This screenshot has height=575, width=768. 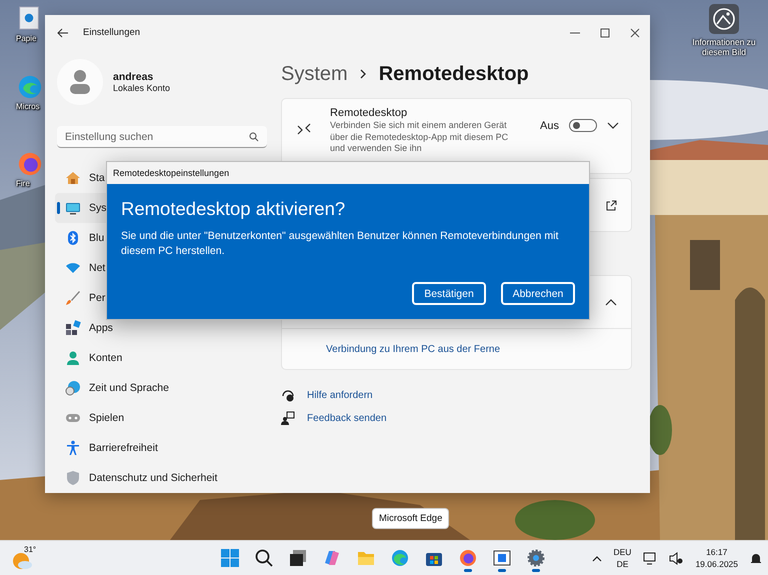 What do you see at coordinates (549, 126) in the screenshot?
I see `toggle-state-label: Aus` at bounding box center [549, 126].